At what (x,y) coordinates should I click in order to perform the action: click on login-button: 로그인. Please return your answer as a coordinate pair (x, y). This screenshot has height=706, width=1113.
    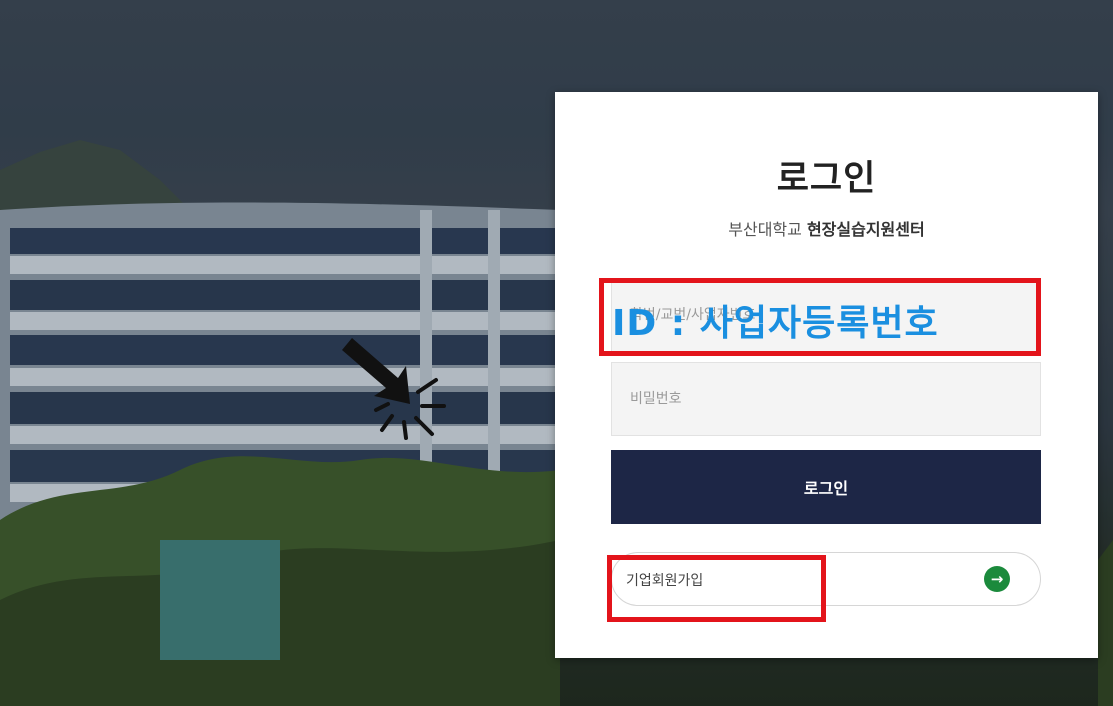
    Looking at the image, I should click on (826, 487).